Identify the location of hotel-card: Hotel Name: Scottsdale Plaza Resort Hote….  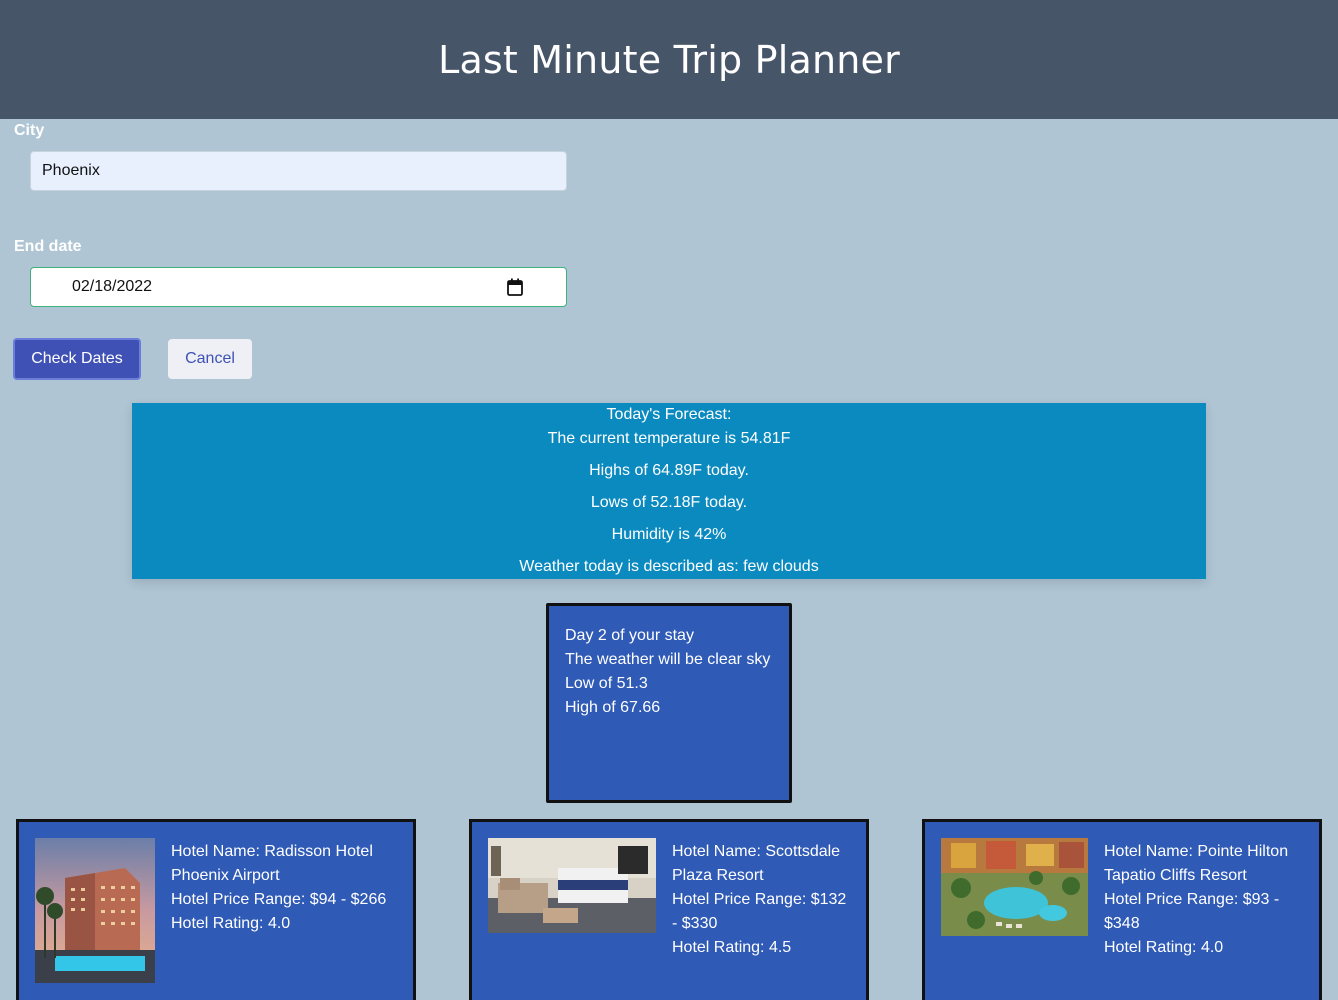
(669, 909).